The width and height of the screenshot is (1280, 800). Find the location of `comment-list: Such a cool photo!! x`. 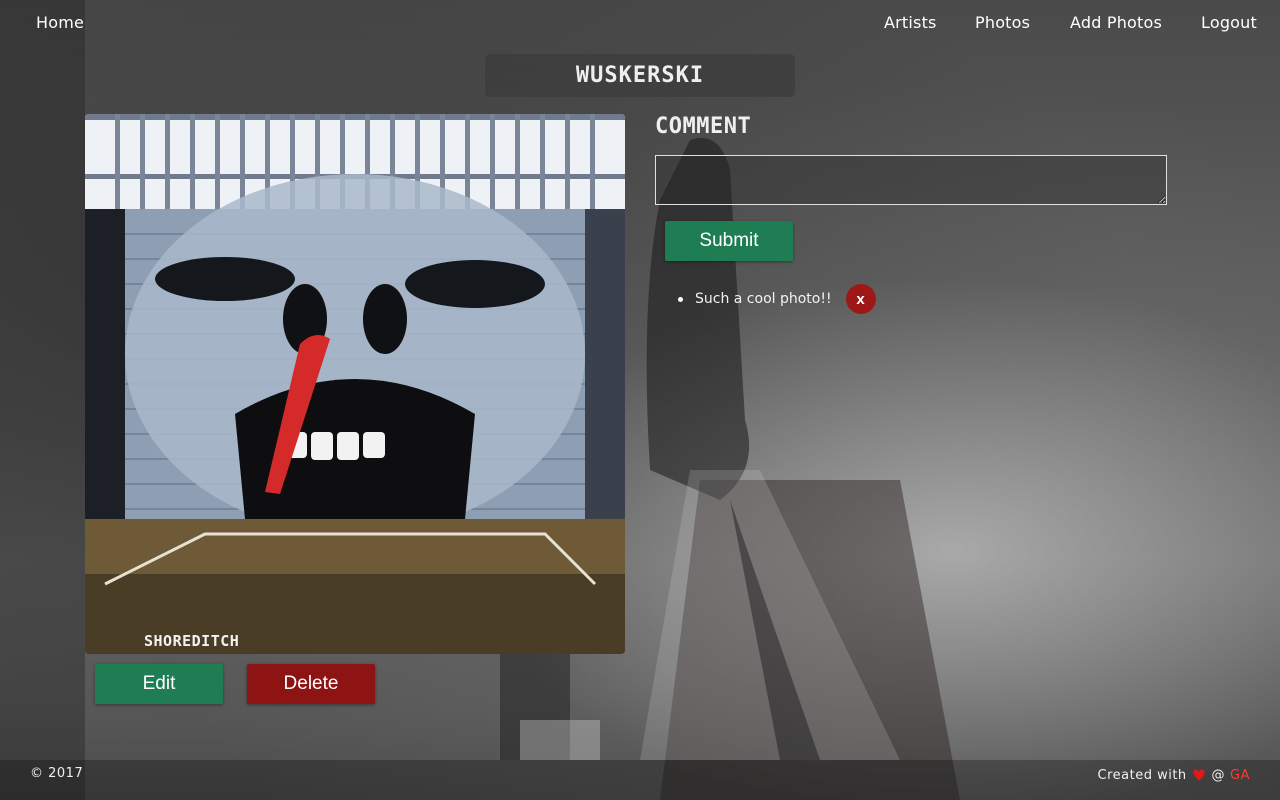

comment-list: Such a cool photo!! x is located at coordinates (777, 299).